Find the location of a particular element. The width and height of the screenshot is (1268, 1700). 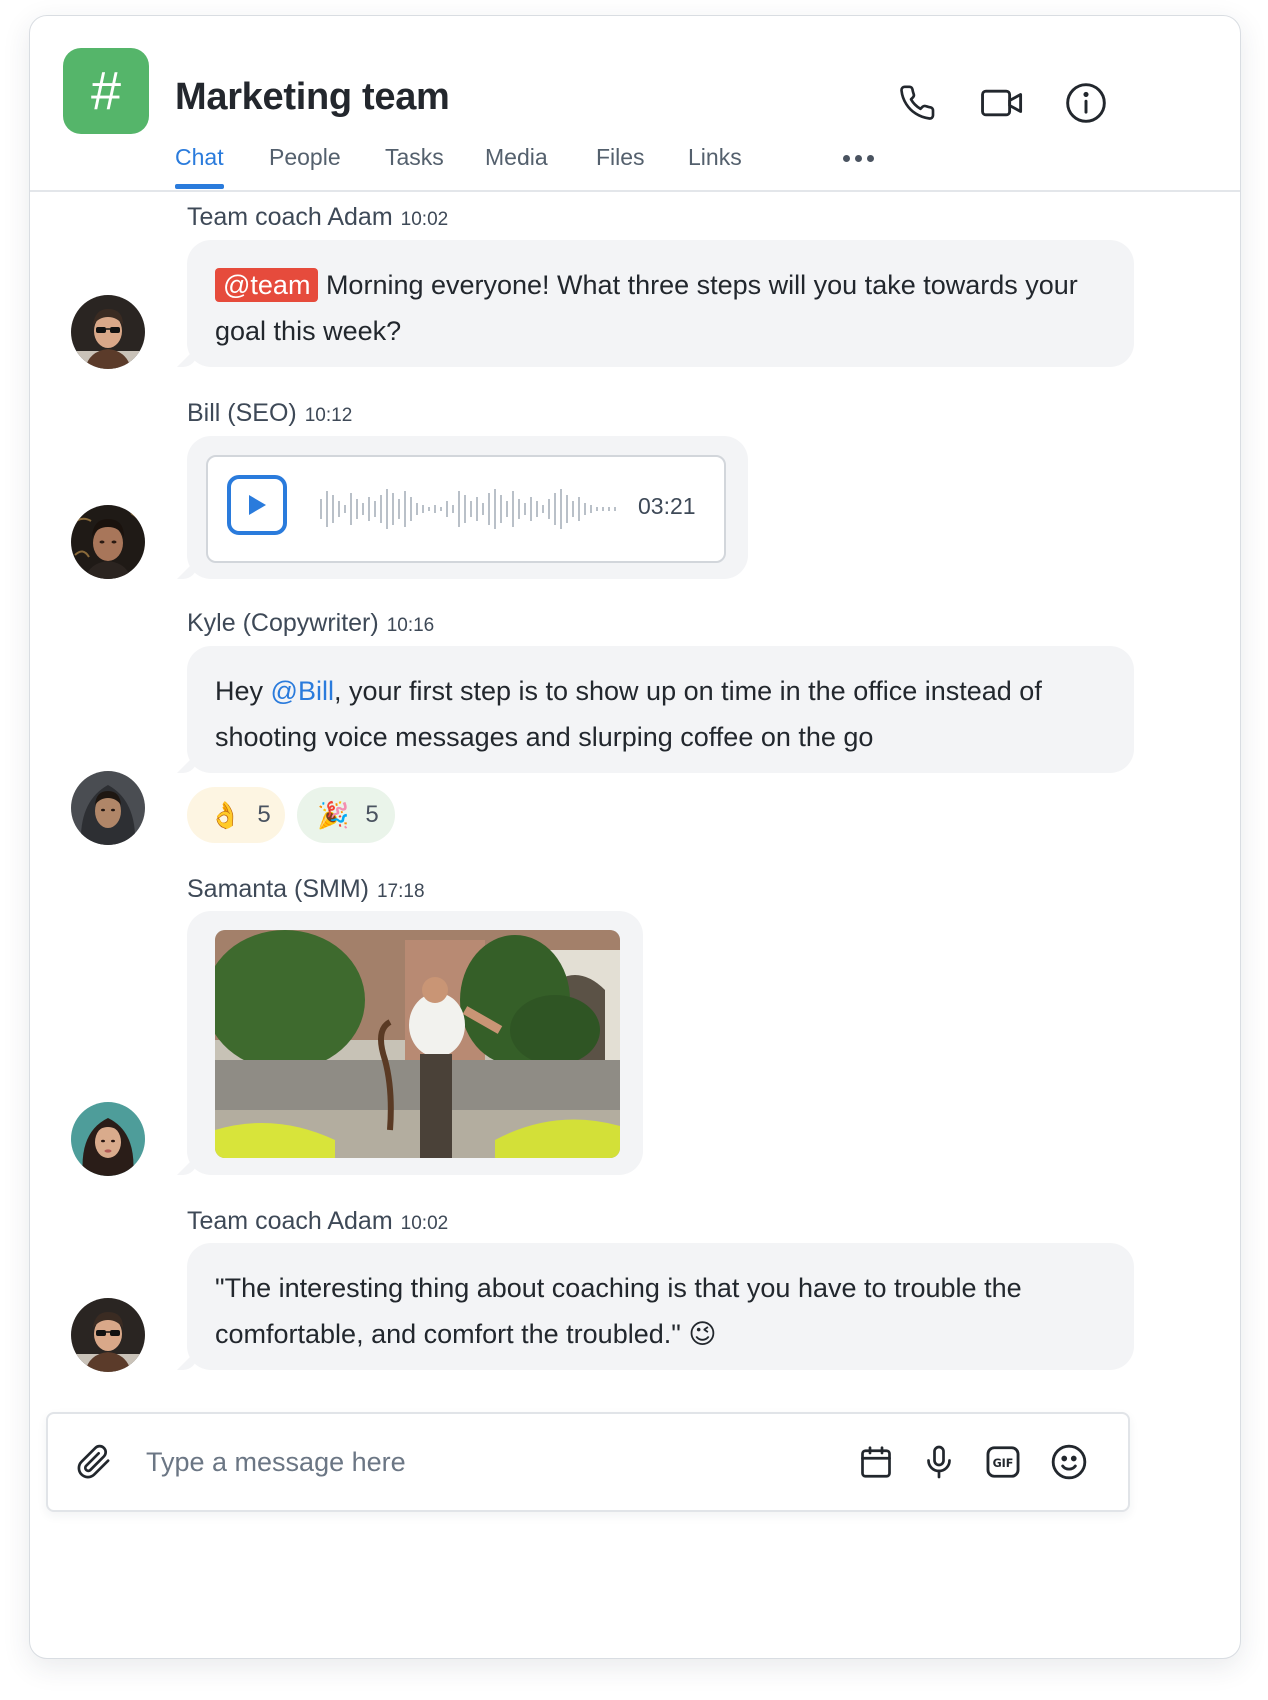

video-icon is located at coordinates (1002, 103).